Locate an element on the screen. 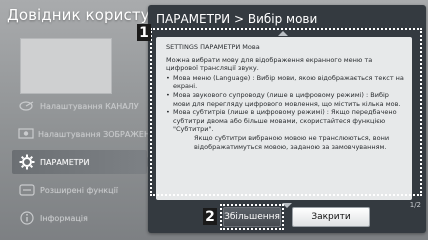 The width and height of the screenshot is (428, 240). info-icon is located at coordinates (27, 218).